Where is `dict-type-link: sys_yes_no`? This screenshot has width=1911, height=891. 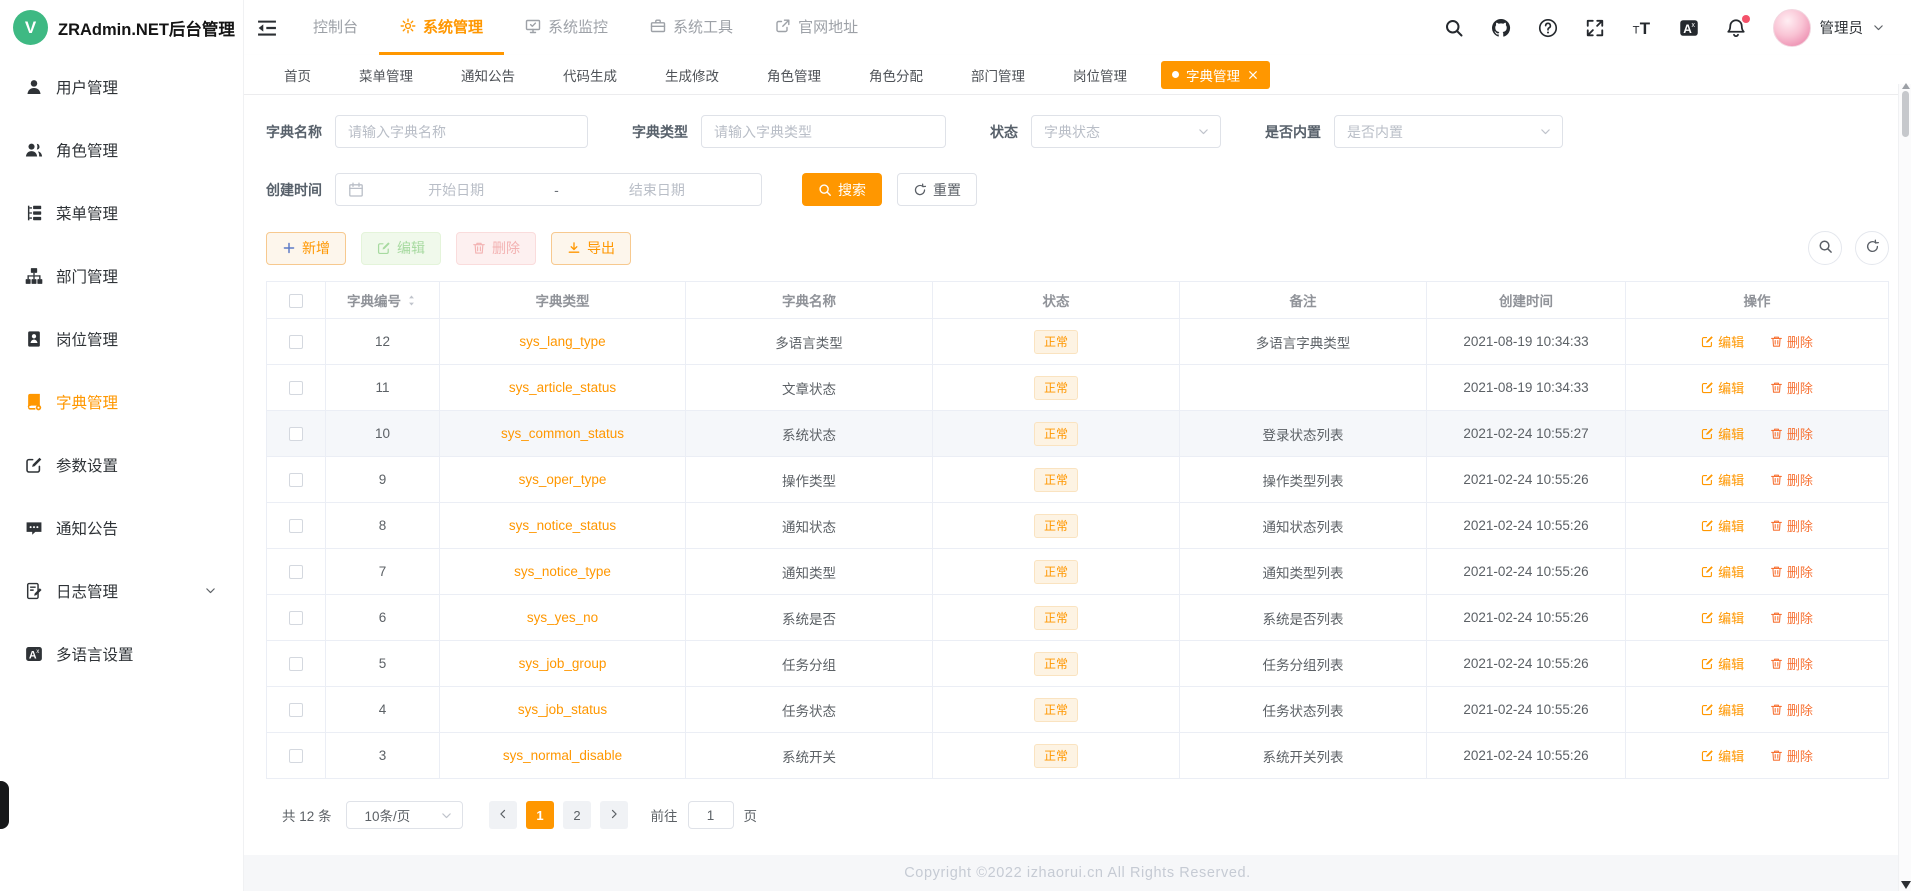
dict-type-link: sys_yes_no is located at coordinates (562, 617).